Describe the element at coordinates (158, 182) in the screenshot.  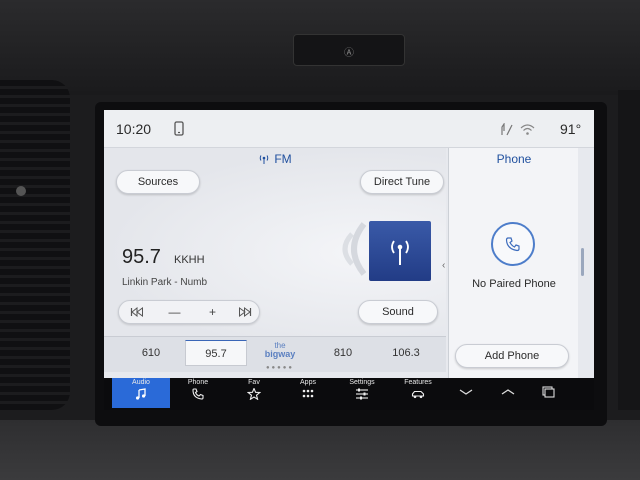
I see `sources-button: Sources` at that location.